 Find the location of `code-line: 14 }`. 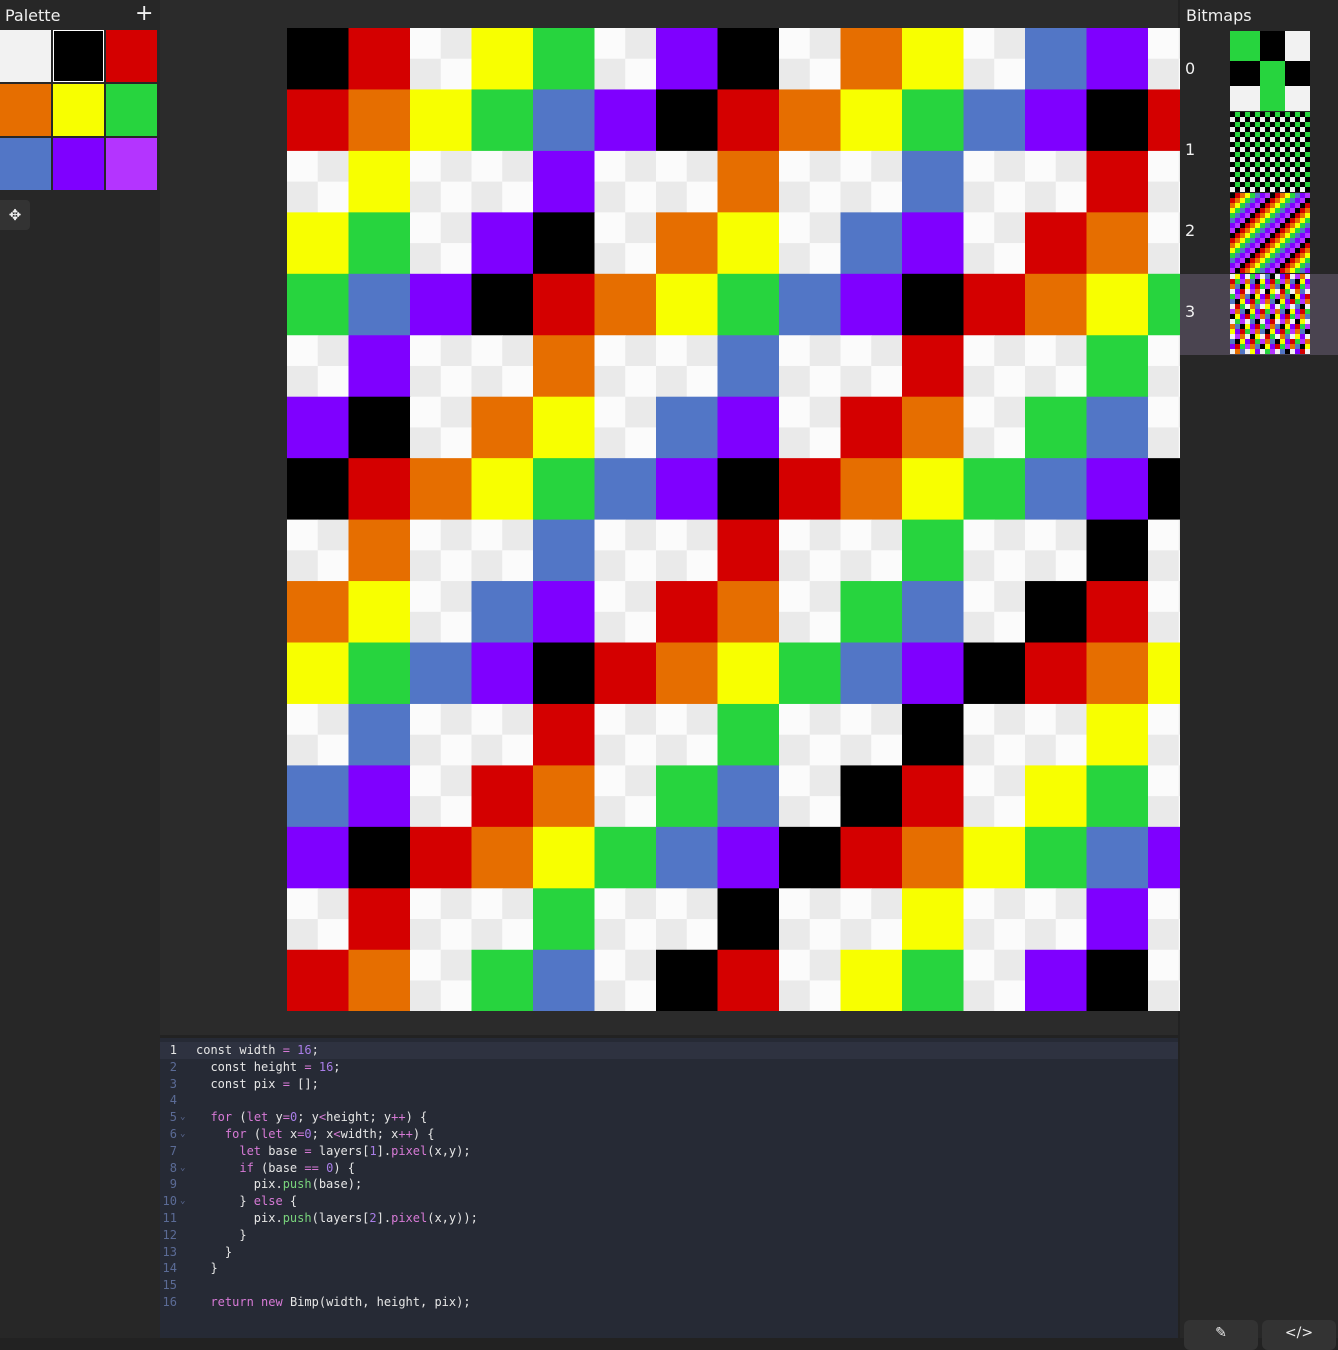

code-line: 14 } is located at coordinates (669, 1268).